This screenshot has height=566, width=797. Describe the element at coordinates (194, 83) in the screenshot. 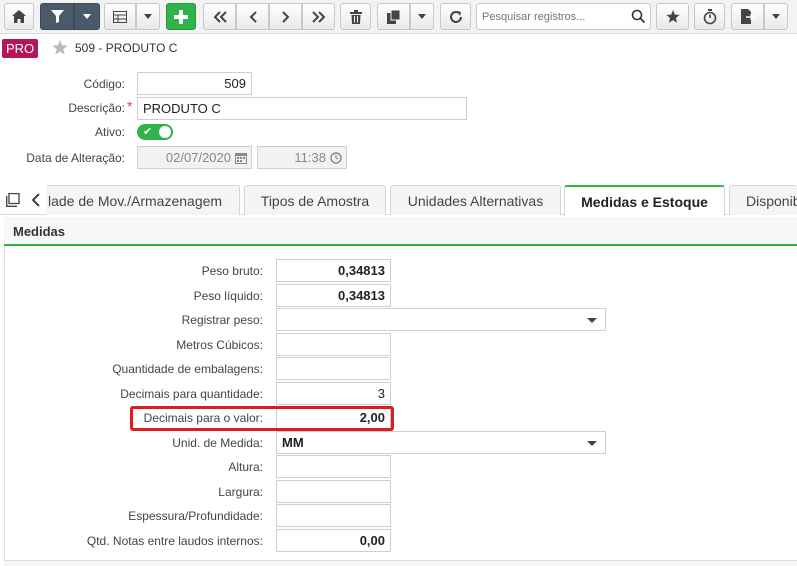

I see `codigo-field: 509` at that location.